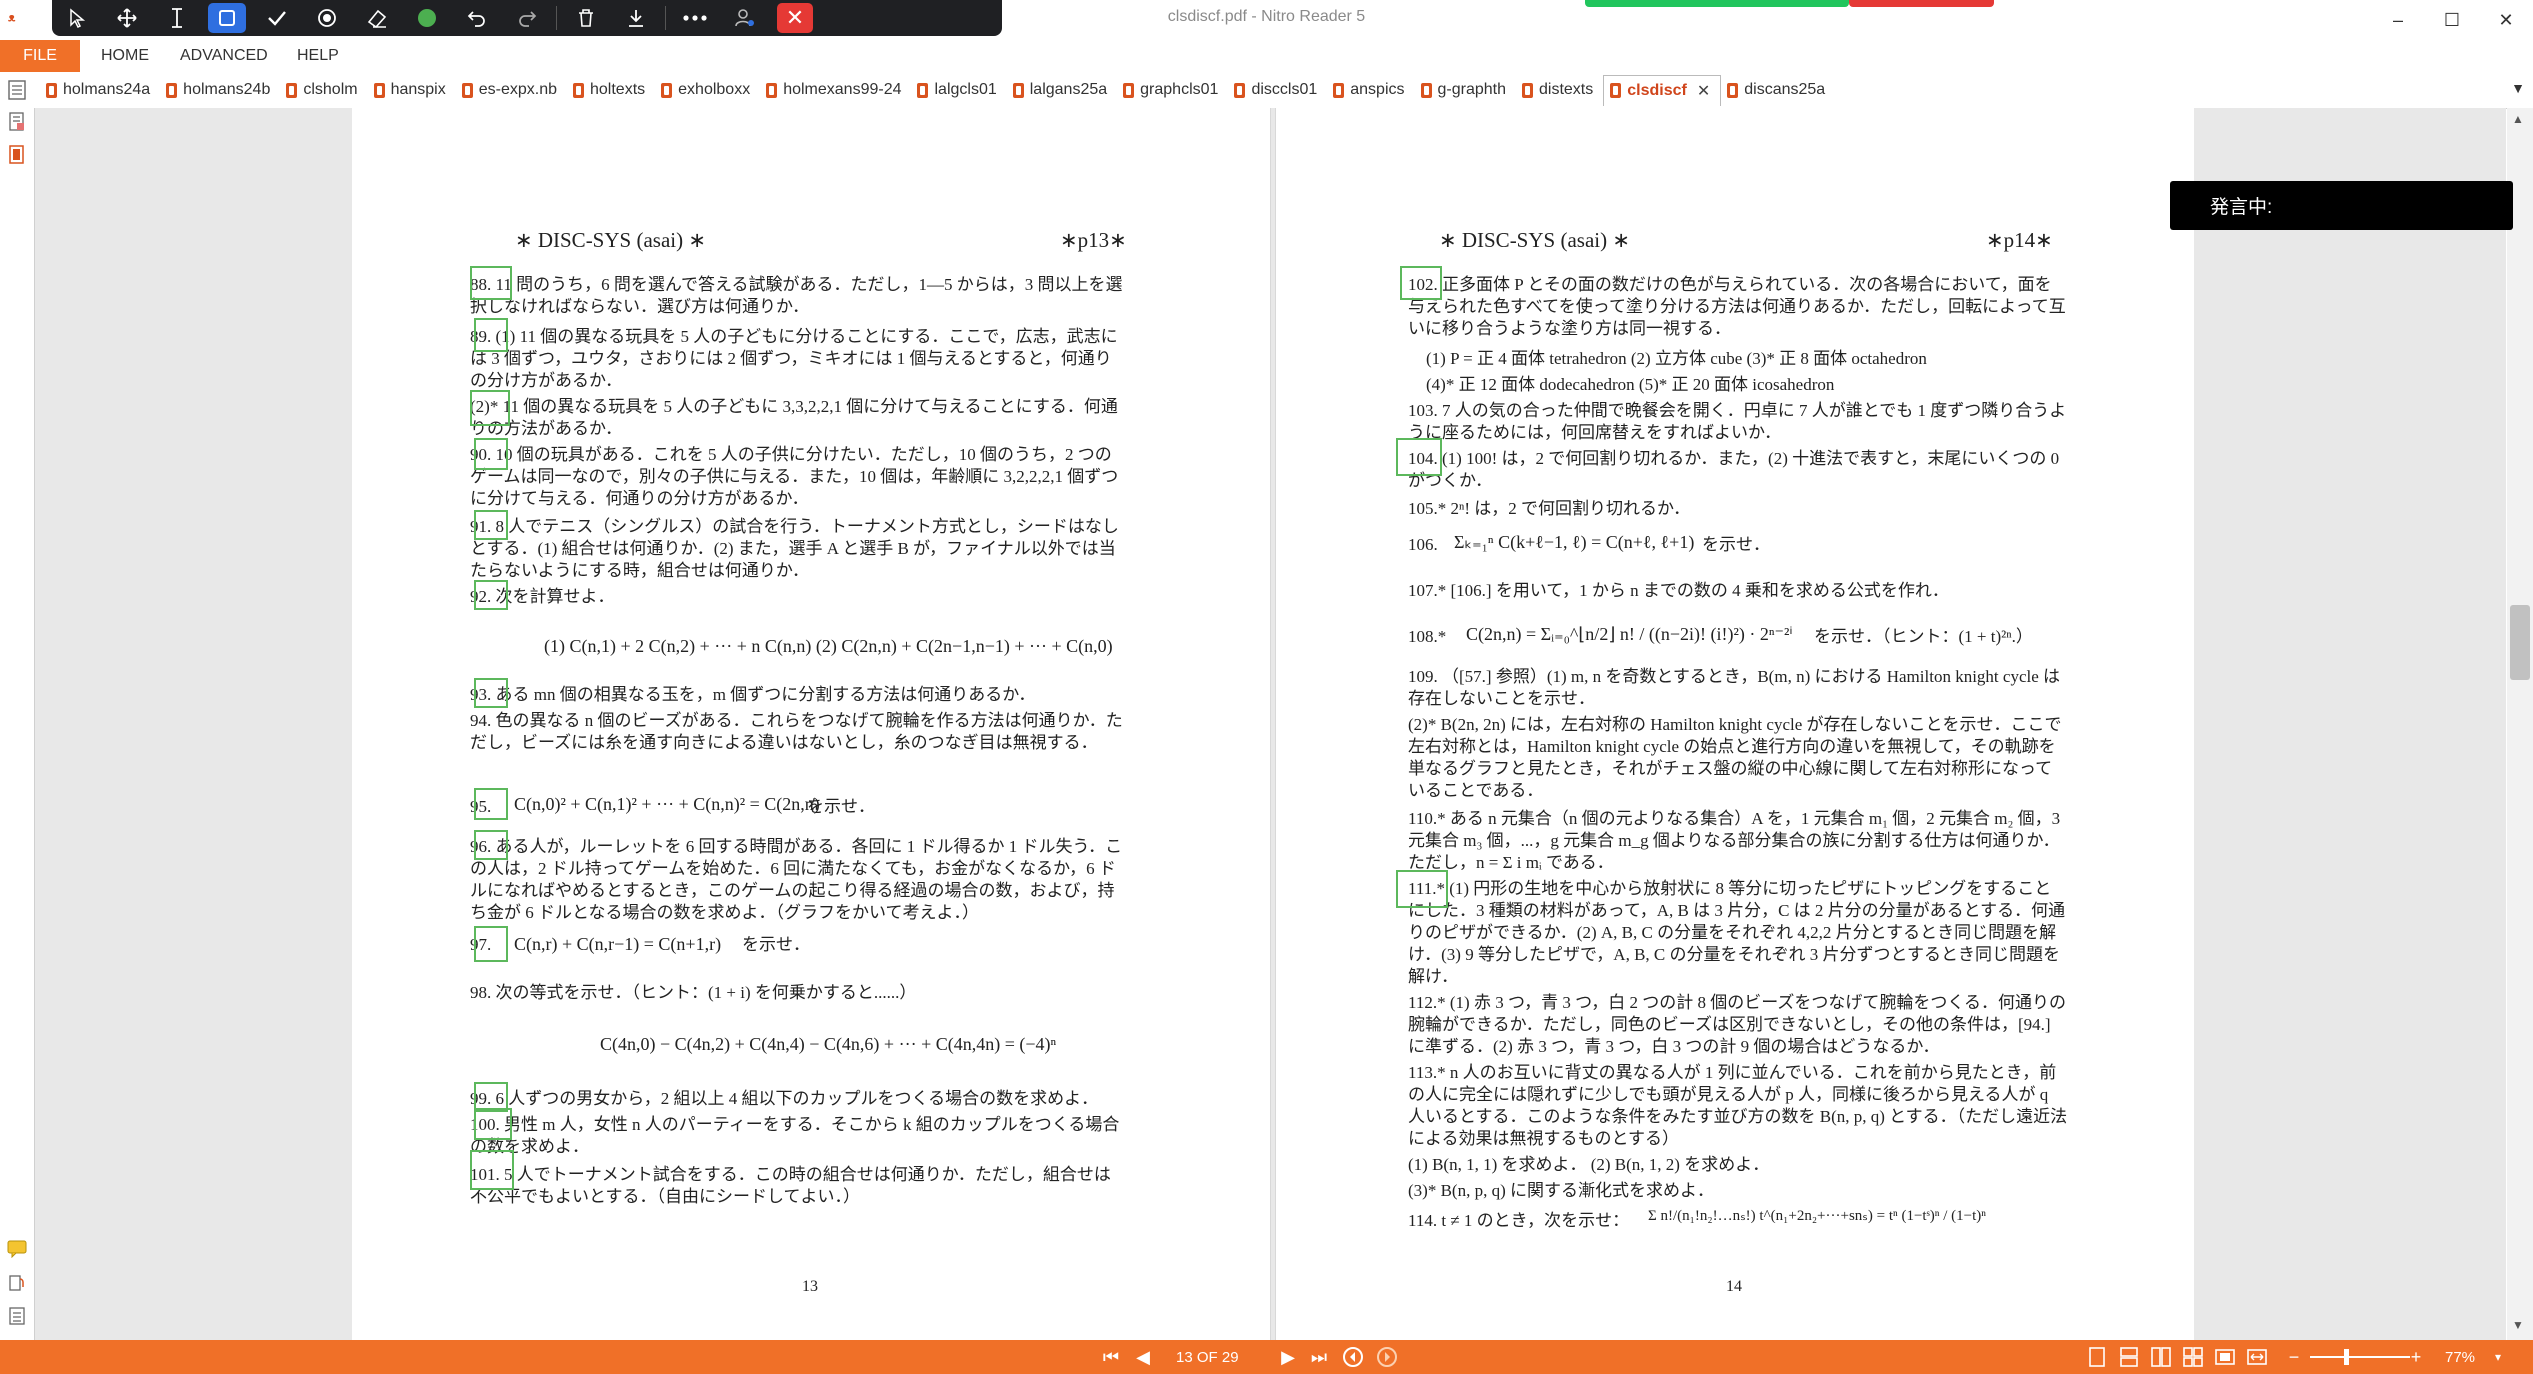 The image size is (2533, 1374). Describe the element at coordinates (477, 18) in the screenshot. I see `undo-icon` at that location.